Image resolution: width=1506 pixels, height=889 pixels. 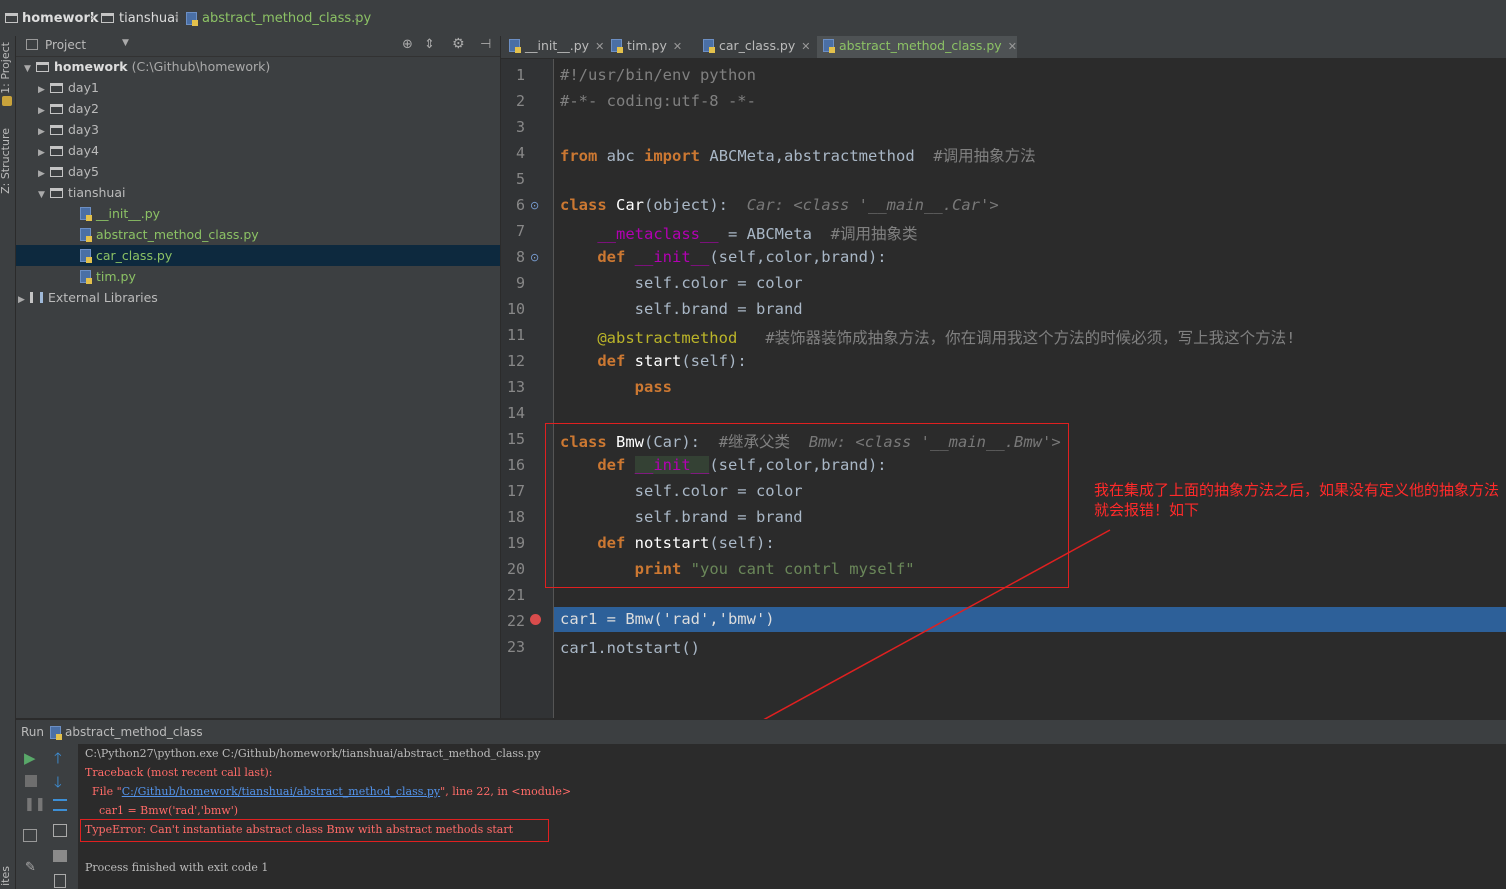 I want to click on print-icon, so click(x=60, y=856).